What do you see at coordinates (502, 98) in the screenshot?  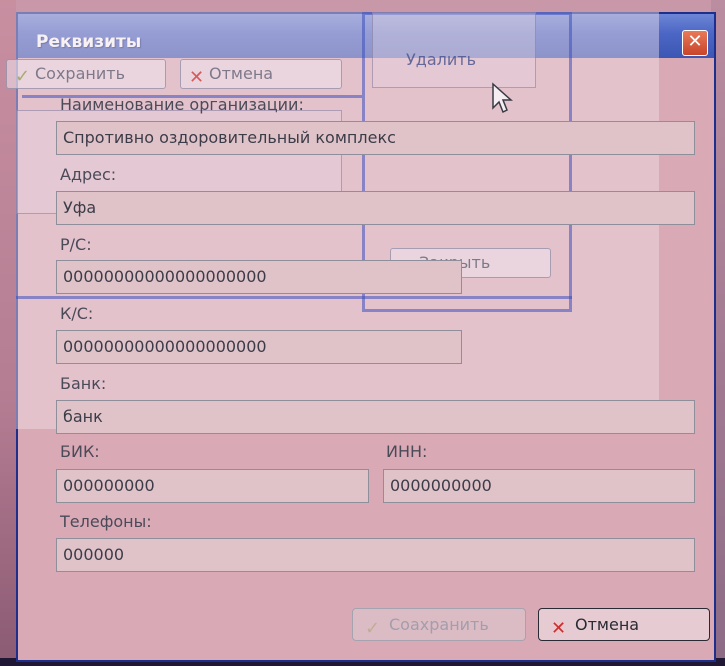 I see `mouse-cursor-icon` at bounding box center [502, 98].